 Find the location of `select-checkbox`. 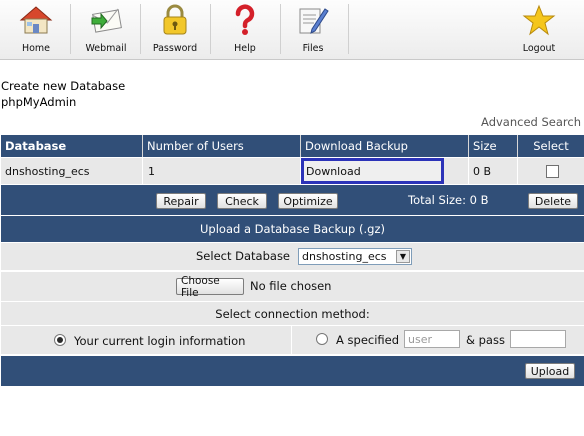

select-checkbox is located at coordinates (552, 171).